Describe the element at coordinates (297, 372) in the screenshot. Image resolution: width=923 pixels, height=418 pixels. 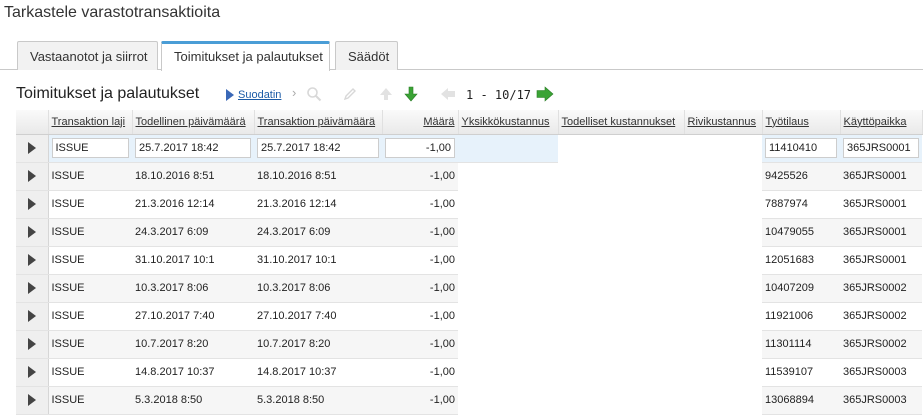
I see `cell-transaktion-paivamaara-value: 14.8.2017 10:37` at that location.